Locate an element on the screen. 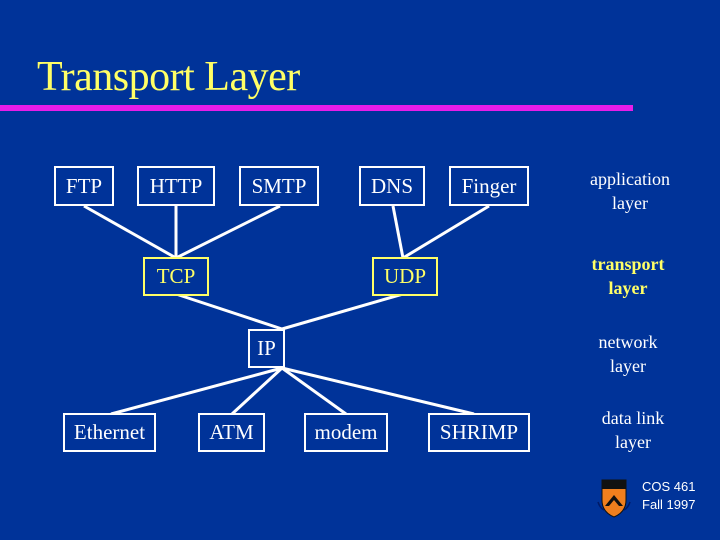 This screenshot has width=720, height=540. protocol-box-modem: modem is located at coordinates (346, 432).